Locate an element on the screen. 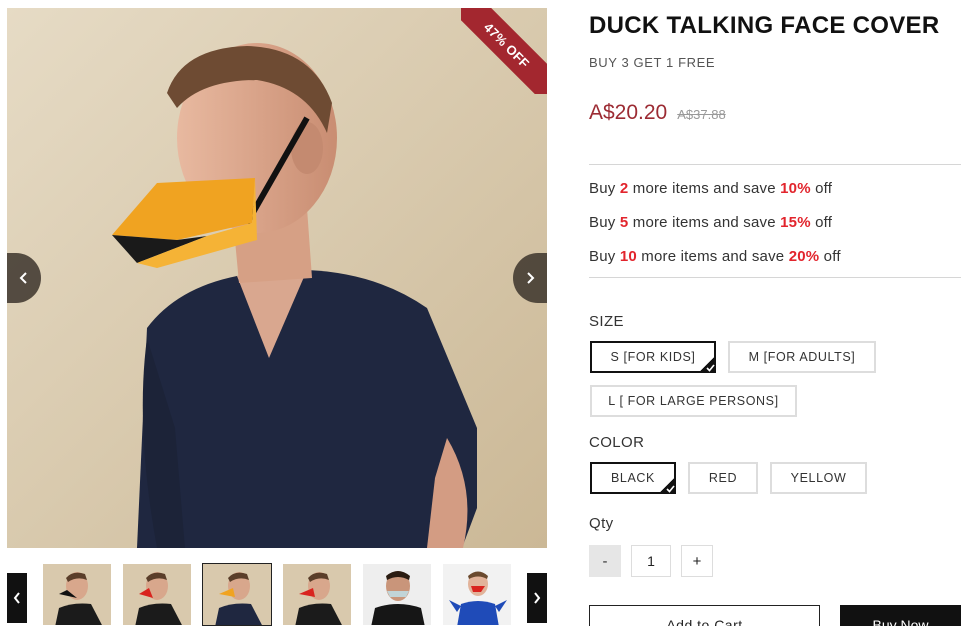 This screenshot has width=961, height=626. thumbnail-prev-button is located at coordinates (17, 598).